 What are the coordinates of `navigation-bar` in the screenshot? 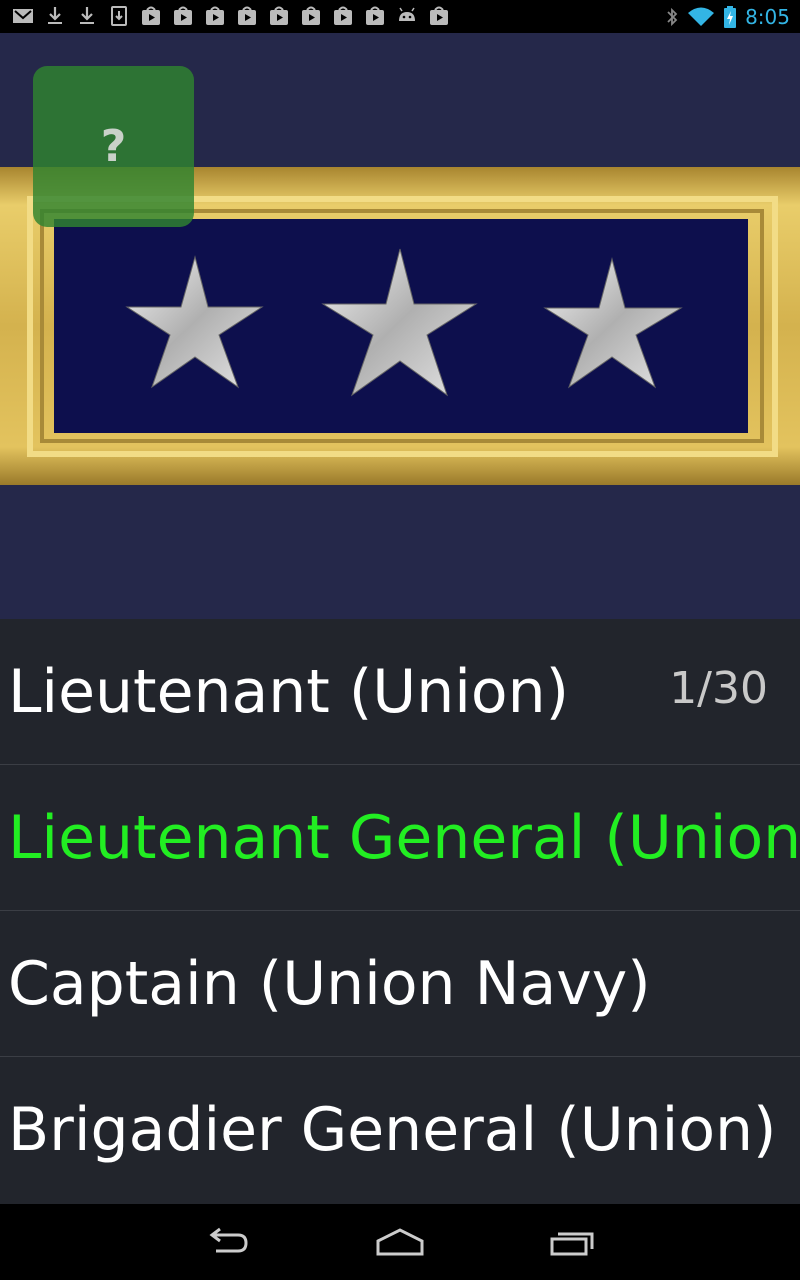 It's located at (400, 1242).